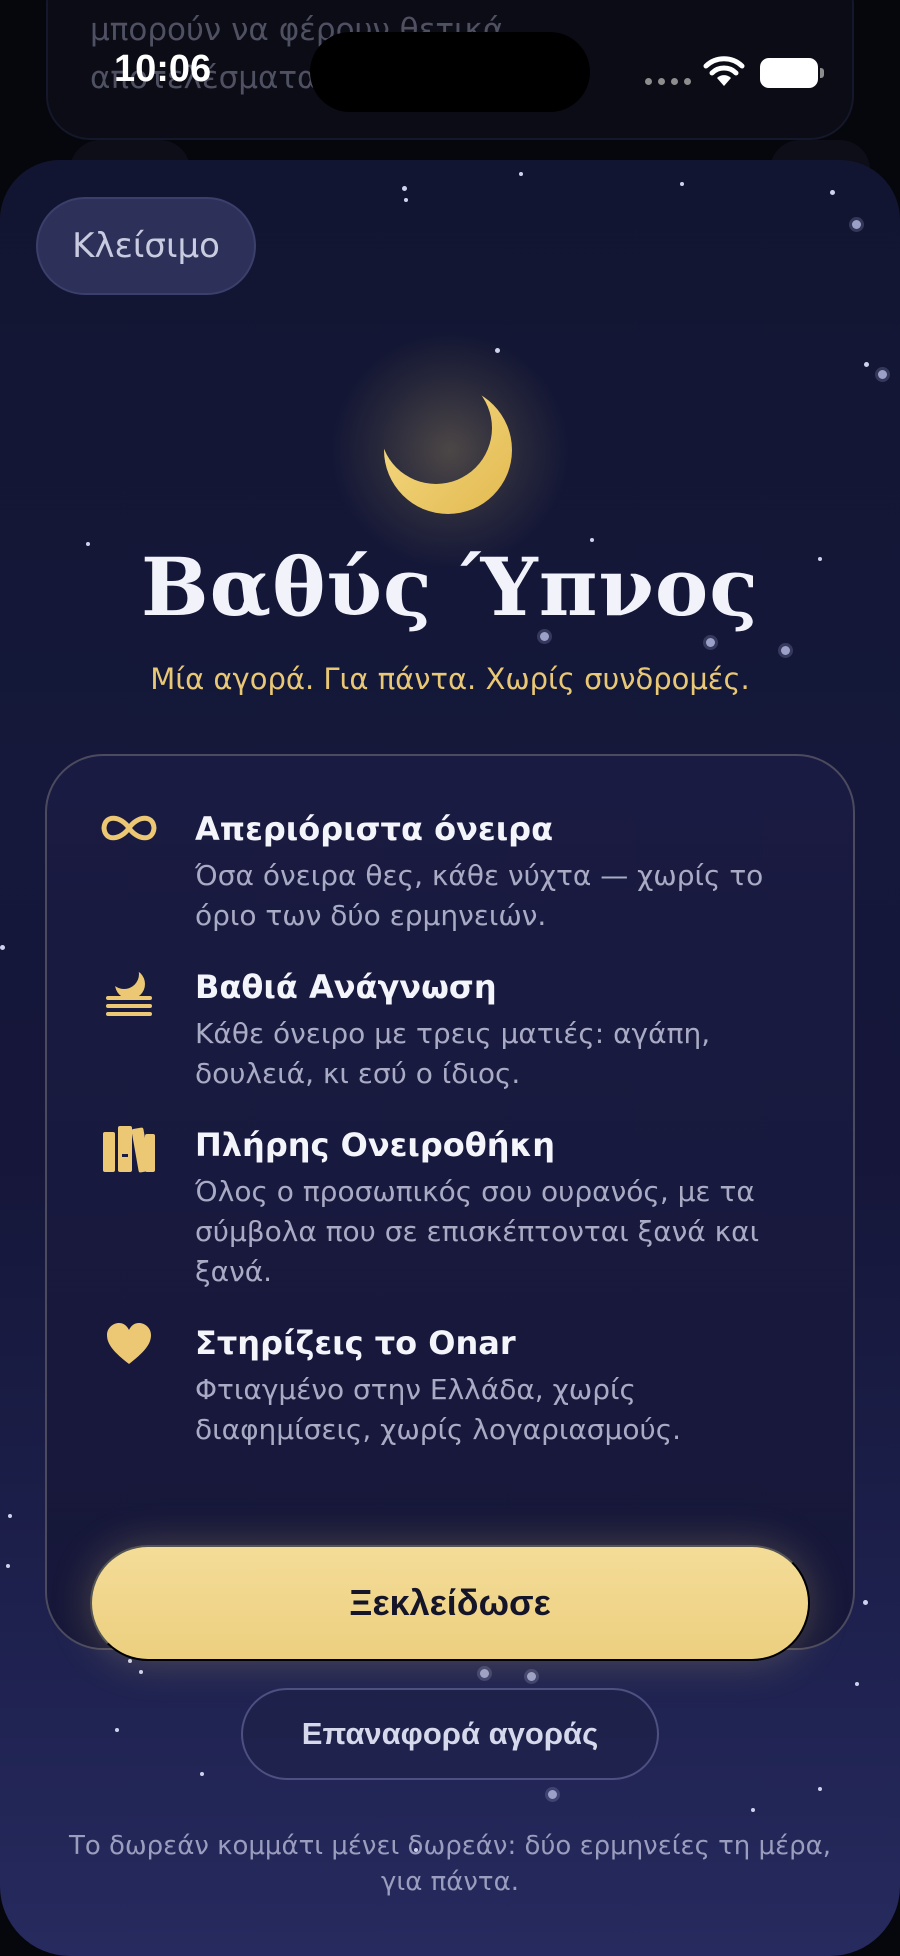  Describe the element at coordinates (355, 1343) in the screenshot. I see `feature-heading: Στηρίζεις το Onar` at that location.